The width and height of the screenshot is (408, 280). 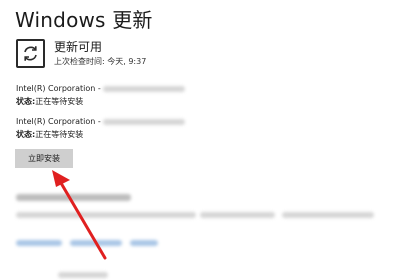 What do you see at coordinates (79, 215) in the screenshot?
I see `red-arrow-icon` at bounding box center [79, 215].